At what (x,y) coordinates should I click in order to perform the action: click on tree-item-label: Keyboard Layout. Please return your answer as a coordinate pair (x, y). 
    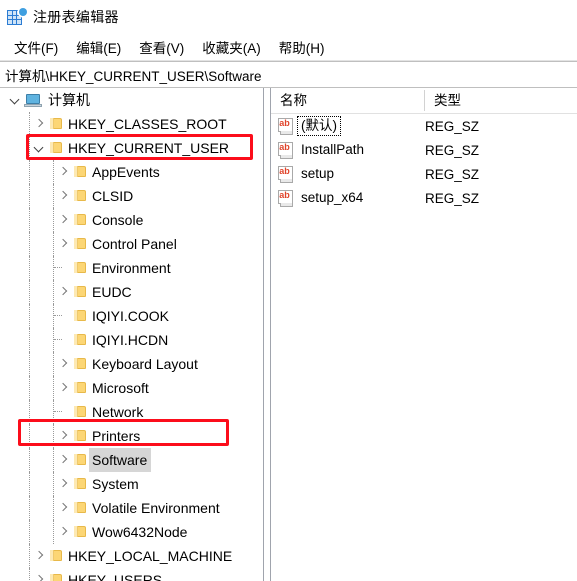
    Looking at the image, I should click on (145, 364).